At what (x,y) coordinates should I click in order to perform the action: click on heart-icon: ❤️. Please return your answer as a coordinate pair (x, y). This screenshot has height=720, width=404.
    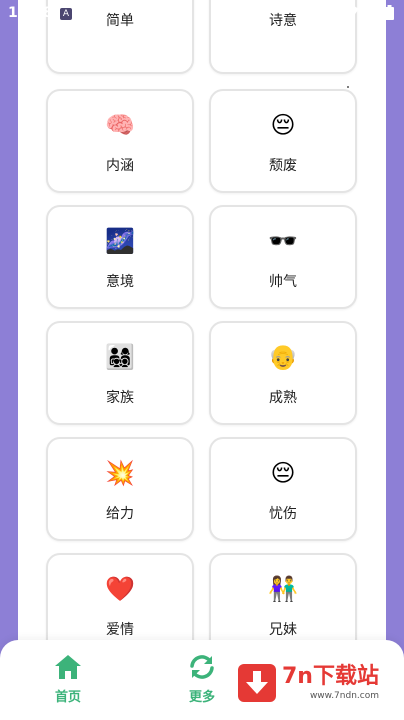
    Looking at the image, I should click on (120, 589).